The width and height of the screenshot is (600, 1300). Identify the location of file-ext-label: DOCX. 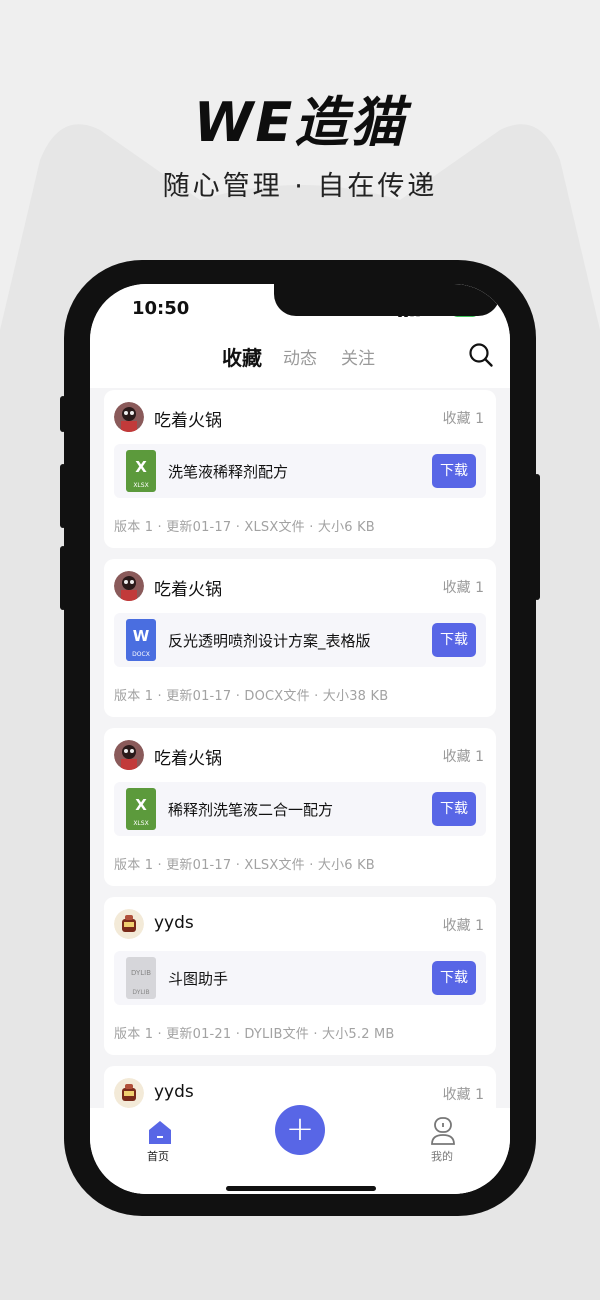
(141, 654).